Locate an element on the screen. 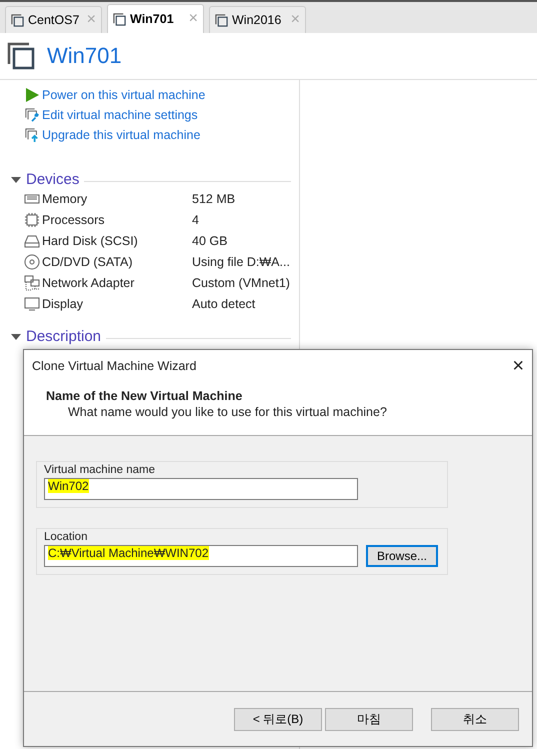 The image size is (537, 749). action-link: Edit virtual machine settings is located at coordinates (120, 115).